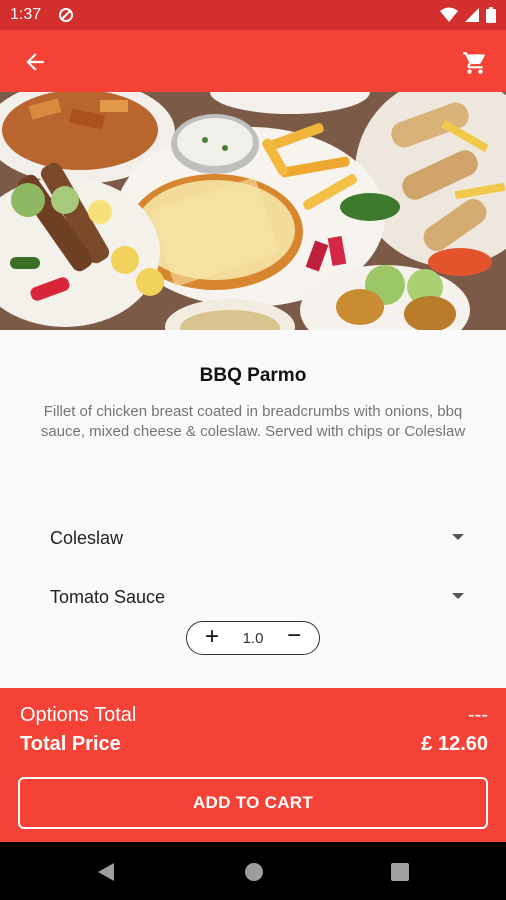 Image resolution: width=506 pixels, height=900 pixels. What do you see at coordinates (87, 538) in the screenshot?
I see `option-dropdown-value: Coleslaw` at bounding box center [87, 538].